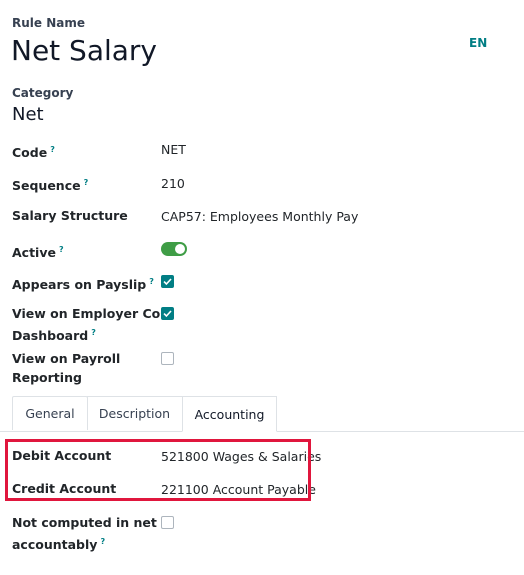  What do you see at coordinates (47, 377) in the screenshot?
I see `view-payroll-reporting-label-line2: Reporting` at bounding box center [47, 377].